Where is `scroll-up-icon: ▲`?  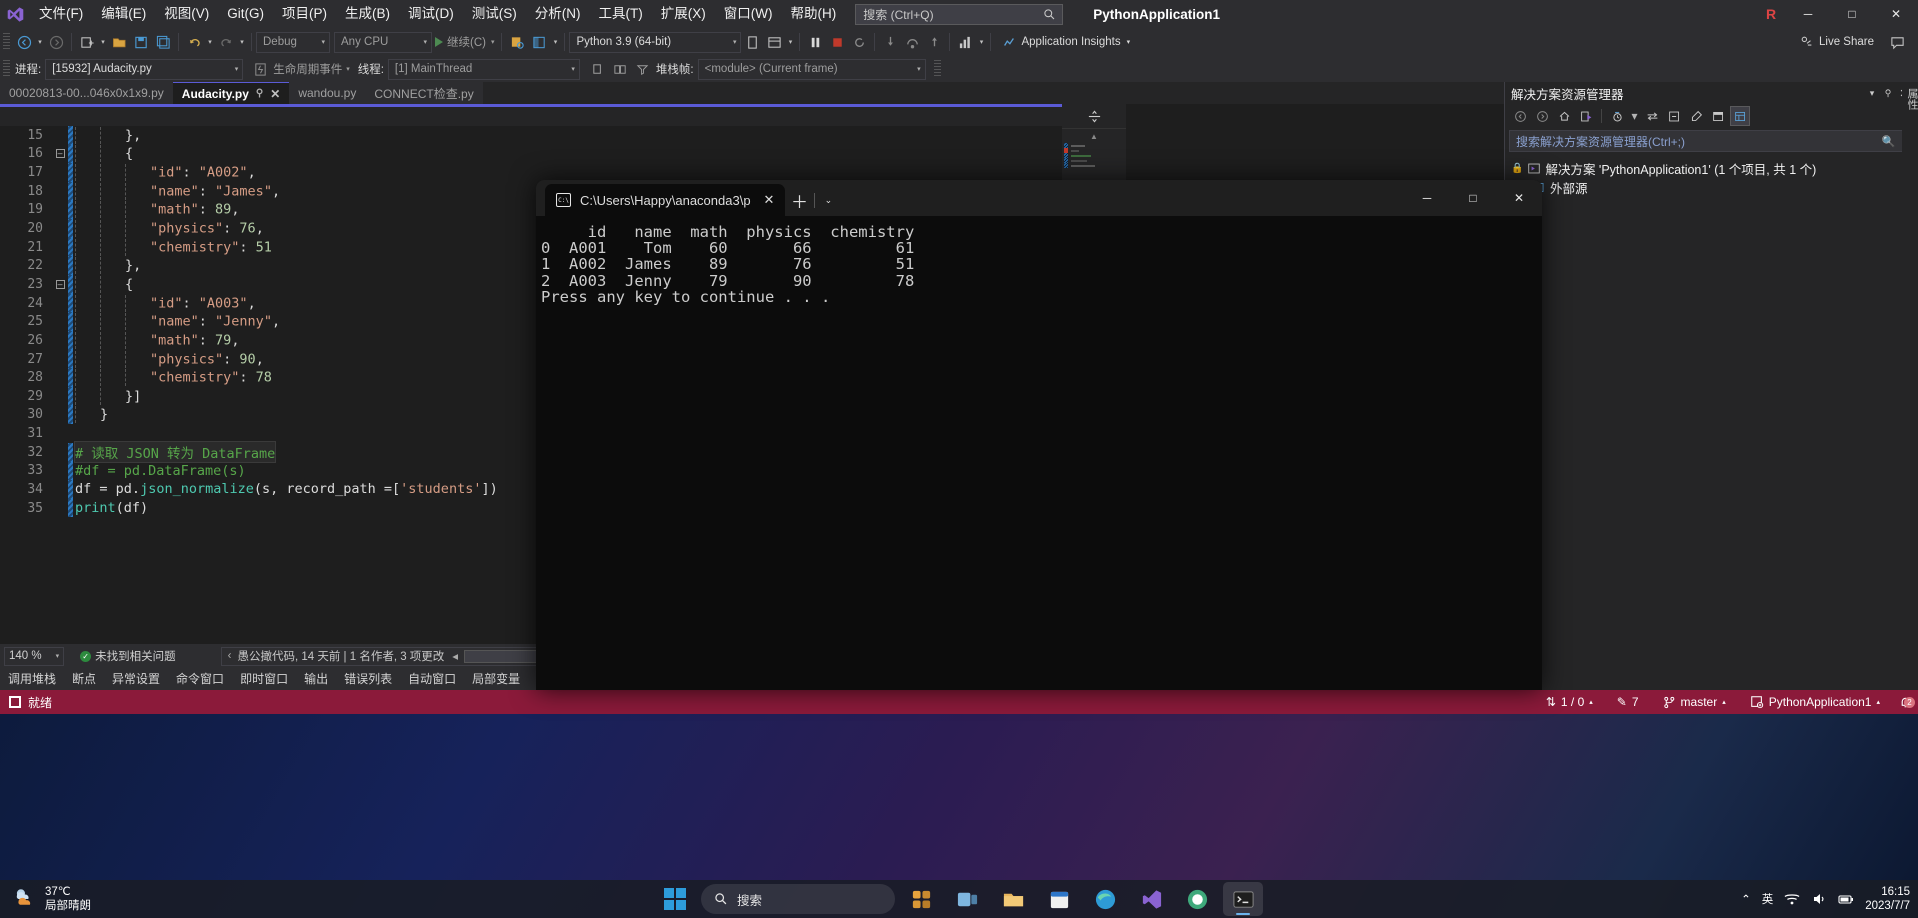 scroll-up-icon: ▲ is located at coordinates (1094, 135).